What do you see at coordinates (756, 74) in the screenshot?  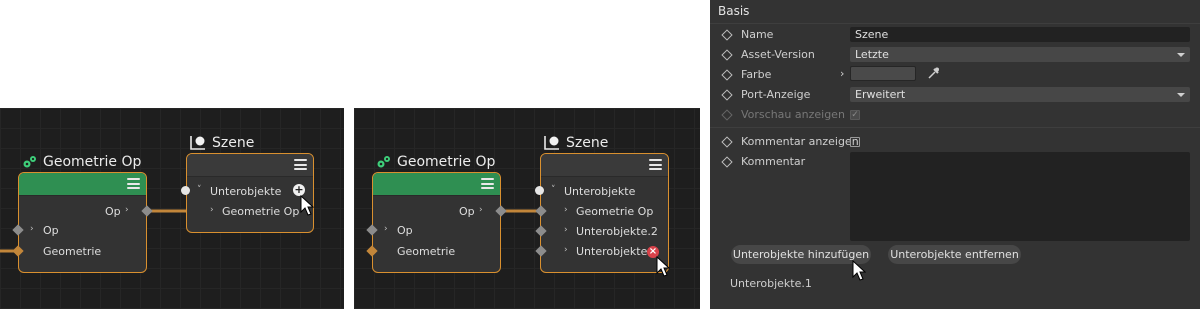 I see `color-label: Farbe` at bounding box center [756, 74].